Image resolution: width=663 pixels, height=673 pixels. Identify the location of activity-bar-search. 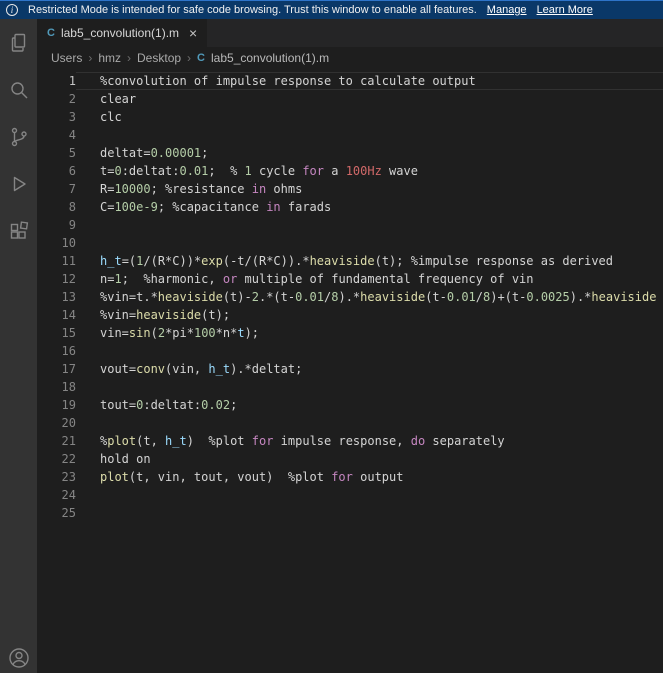
(18, 89).